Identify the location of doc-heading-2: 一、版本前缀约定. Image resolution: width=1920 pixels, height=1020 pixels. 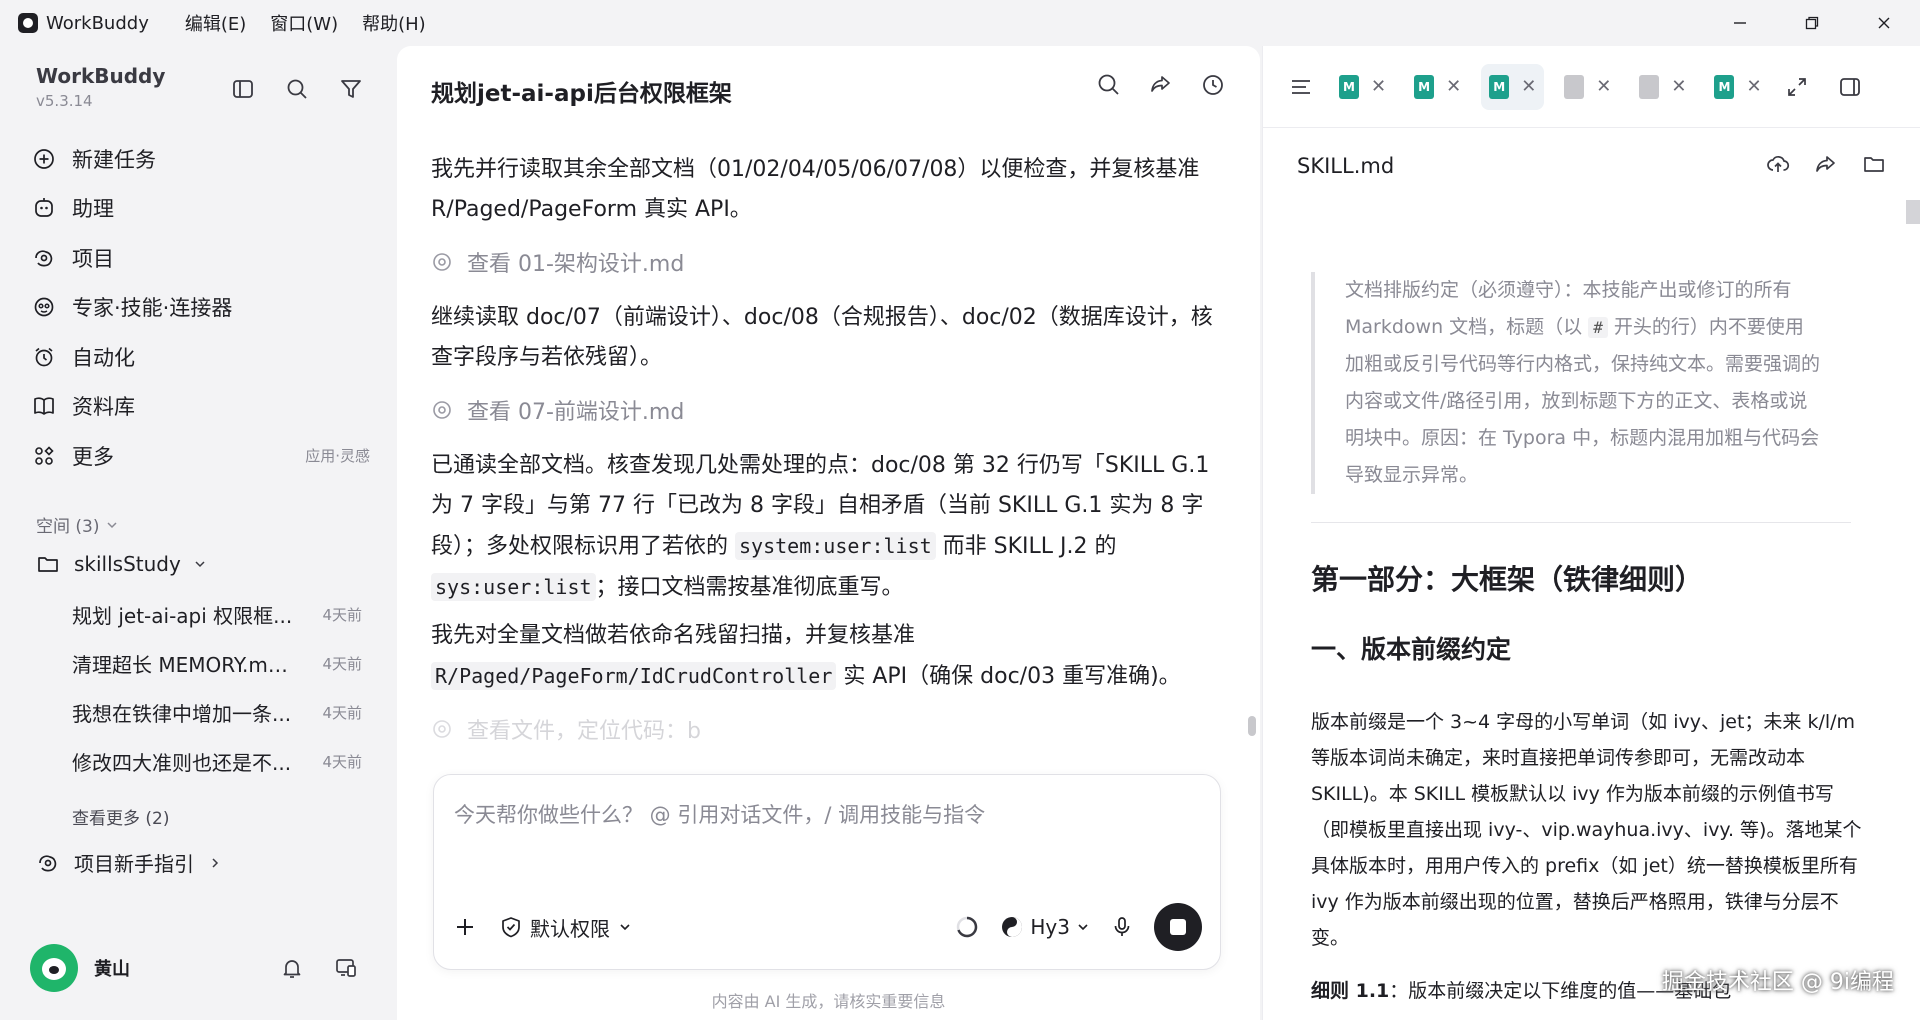
(1411, 649).